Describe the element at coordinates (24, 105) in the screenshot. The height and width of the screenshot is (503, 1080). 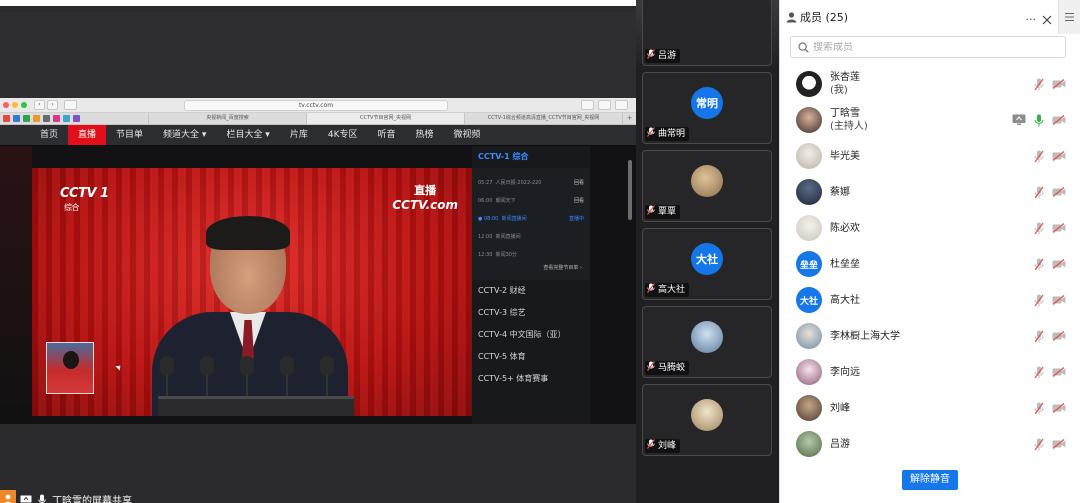
I see `zoom-dot-icon` at that location.